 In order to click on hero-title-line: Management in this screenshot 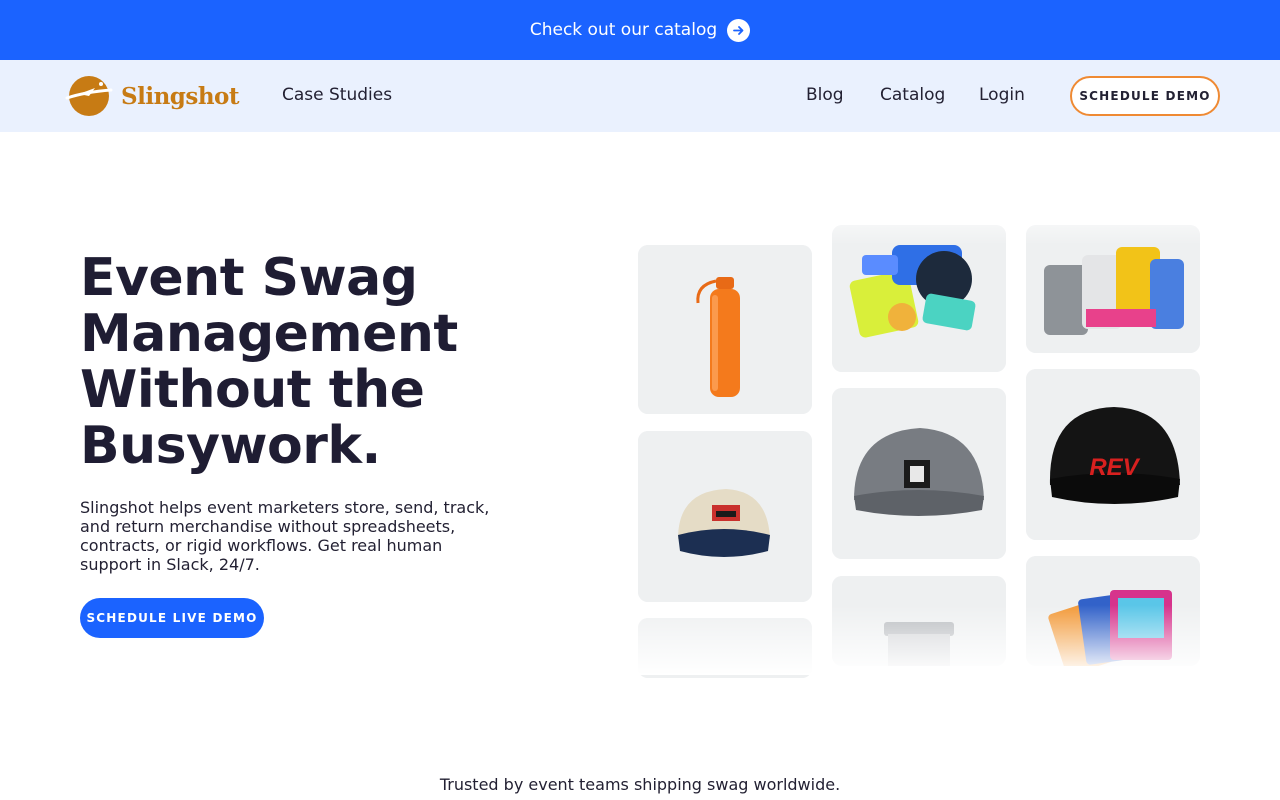, I will do `click(269, 334)`.